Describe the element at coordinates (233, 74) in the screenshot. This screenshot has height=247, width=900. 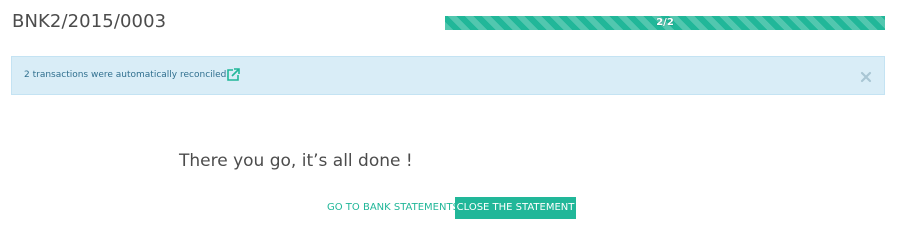
I see `external-link-icon` at that location.